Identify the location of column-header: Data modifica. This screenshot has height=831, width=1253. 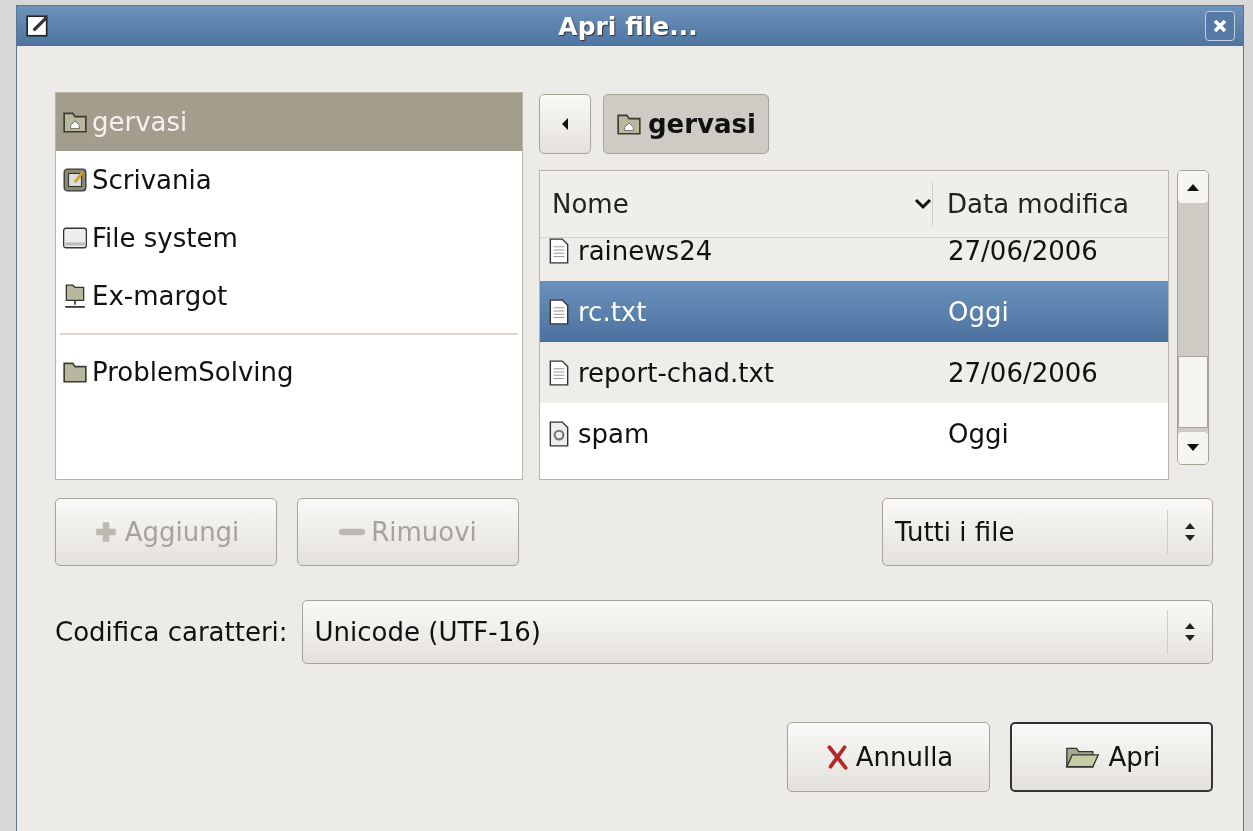
(1050, 204).